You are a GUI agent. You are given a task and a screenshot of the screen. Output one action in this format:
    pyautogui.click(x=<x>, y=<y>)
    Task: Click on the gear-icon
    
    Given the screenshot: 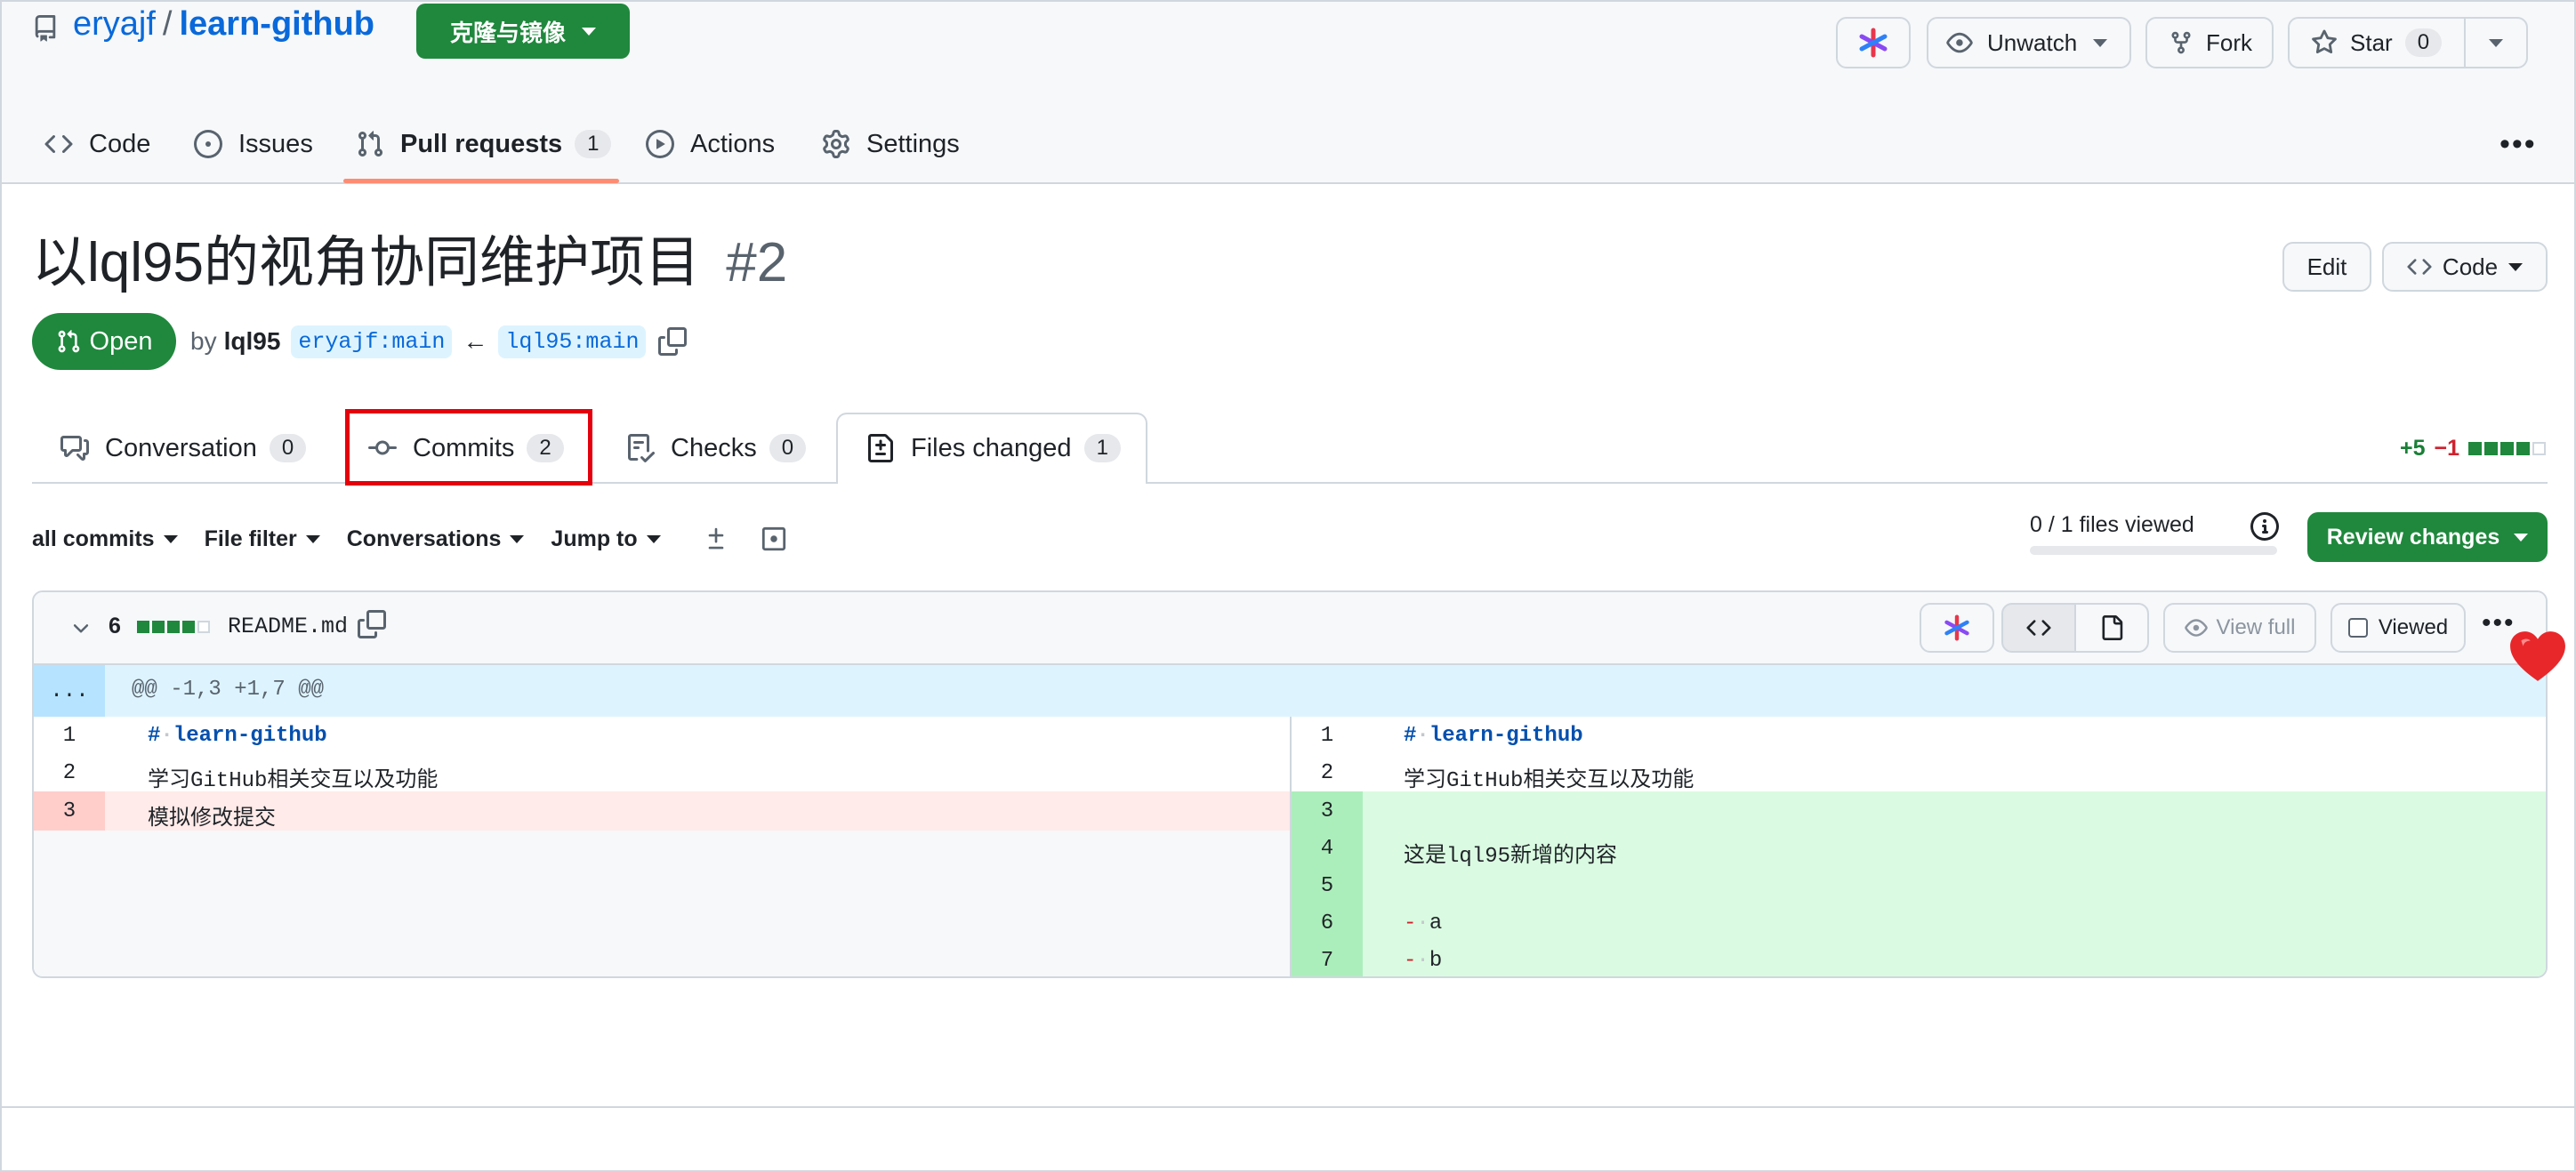 What is the action you would take?
    pyautogui.click(x=836, y=144)
    